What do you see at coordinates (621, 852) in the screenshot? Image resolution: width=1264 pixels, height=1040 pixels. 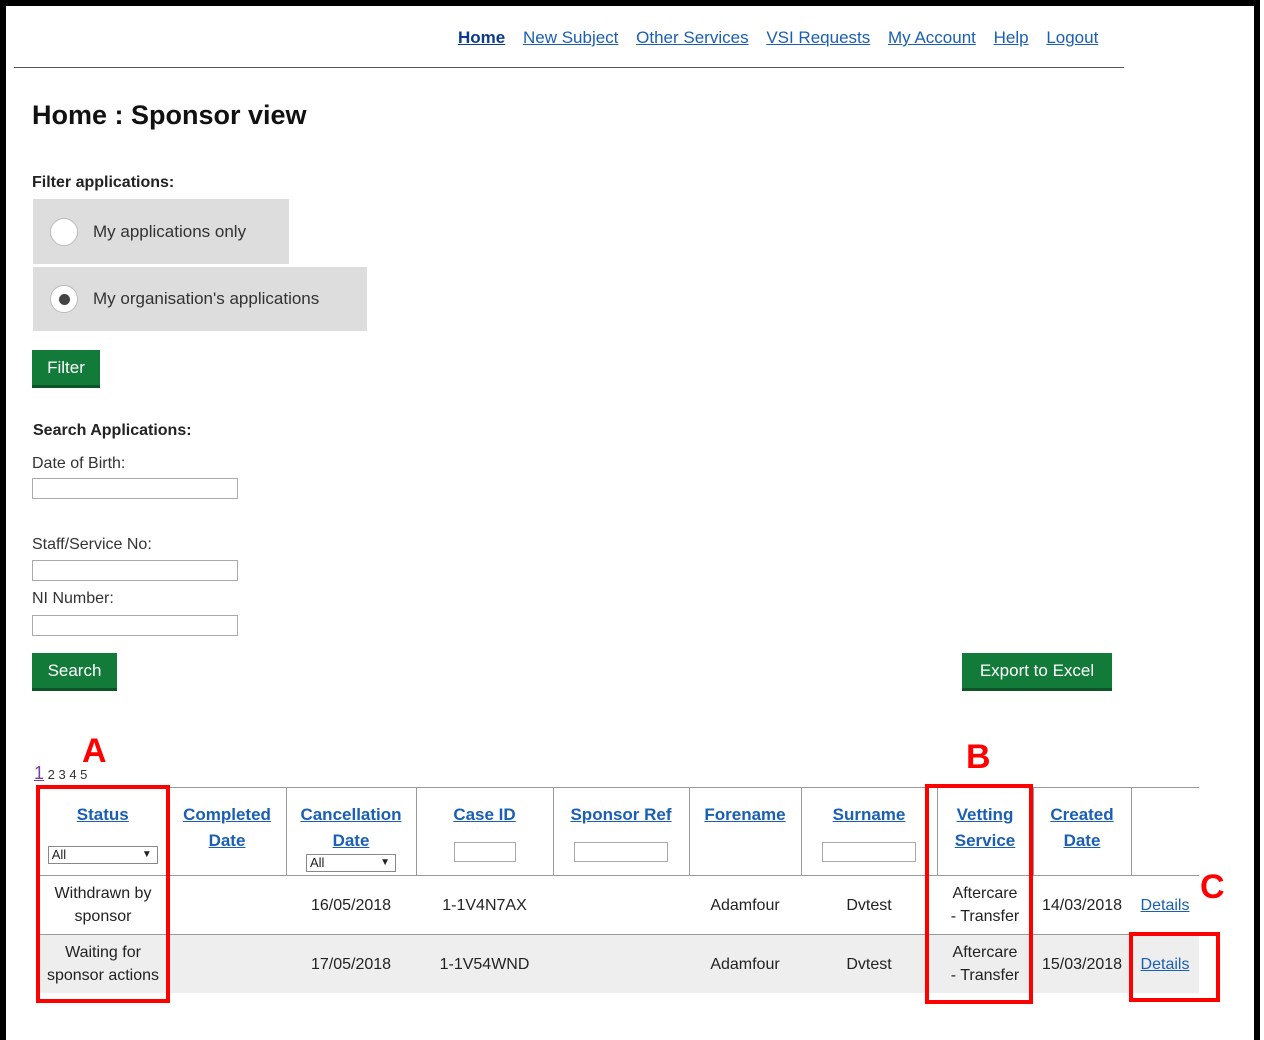 I see `sponsorref-filter-input` at bounding box center [621, 852].